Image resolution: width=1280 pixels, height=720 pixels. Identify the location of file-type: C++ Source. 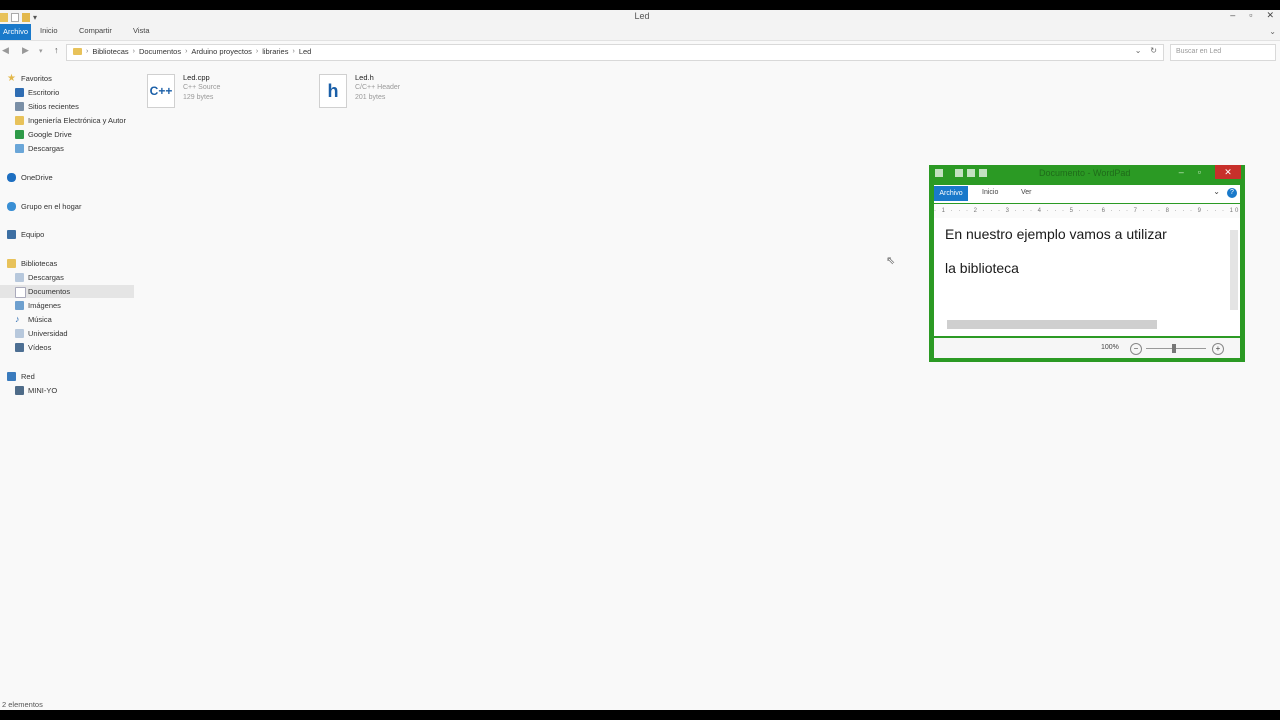
(202, 87).